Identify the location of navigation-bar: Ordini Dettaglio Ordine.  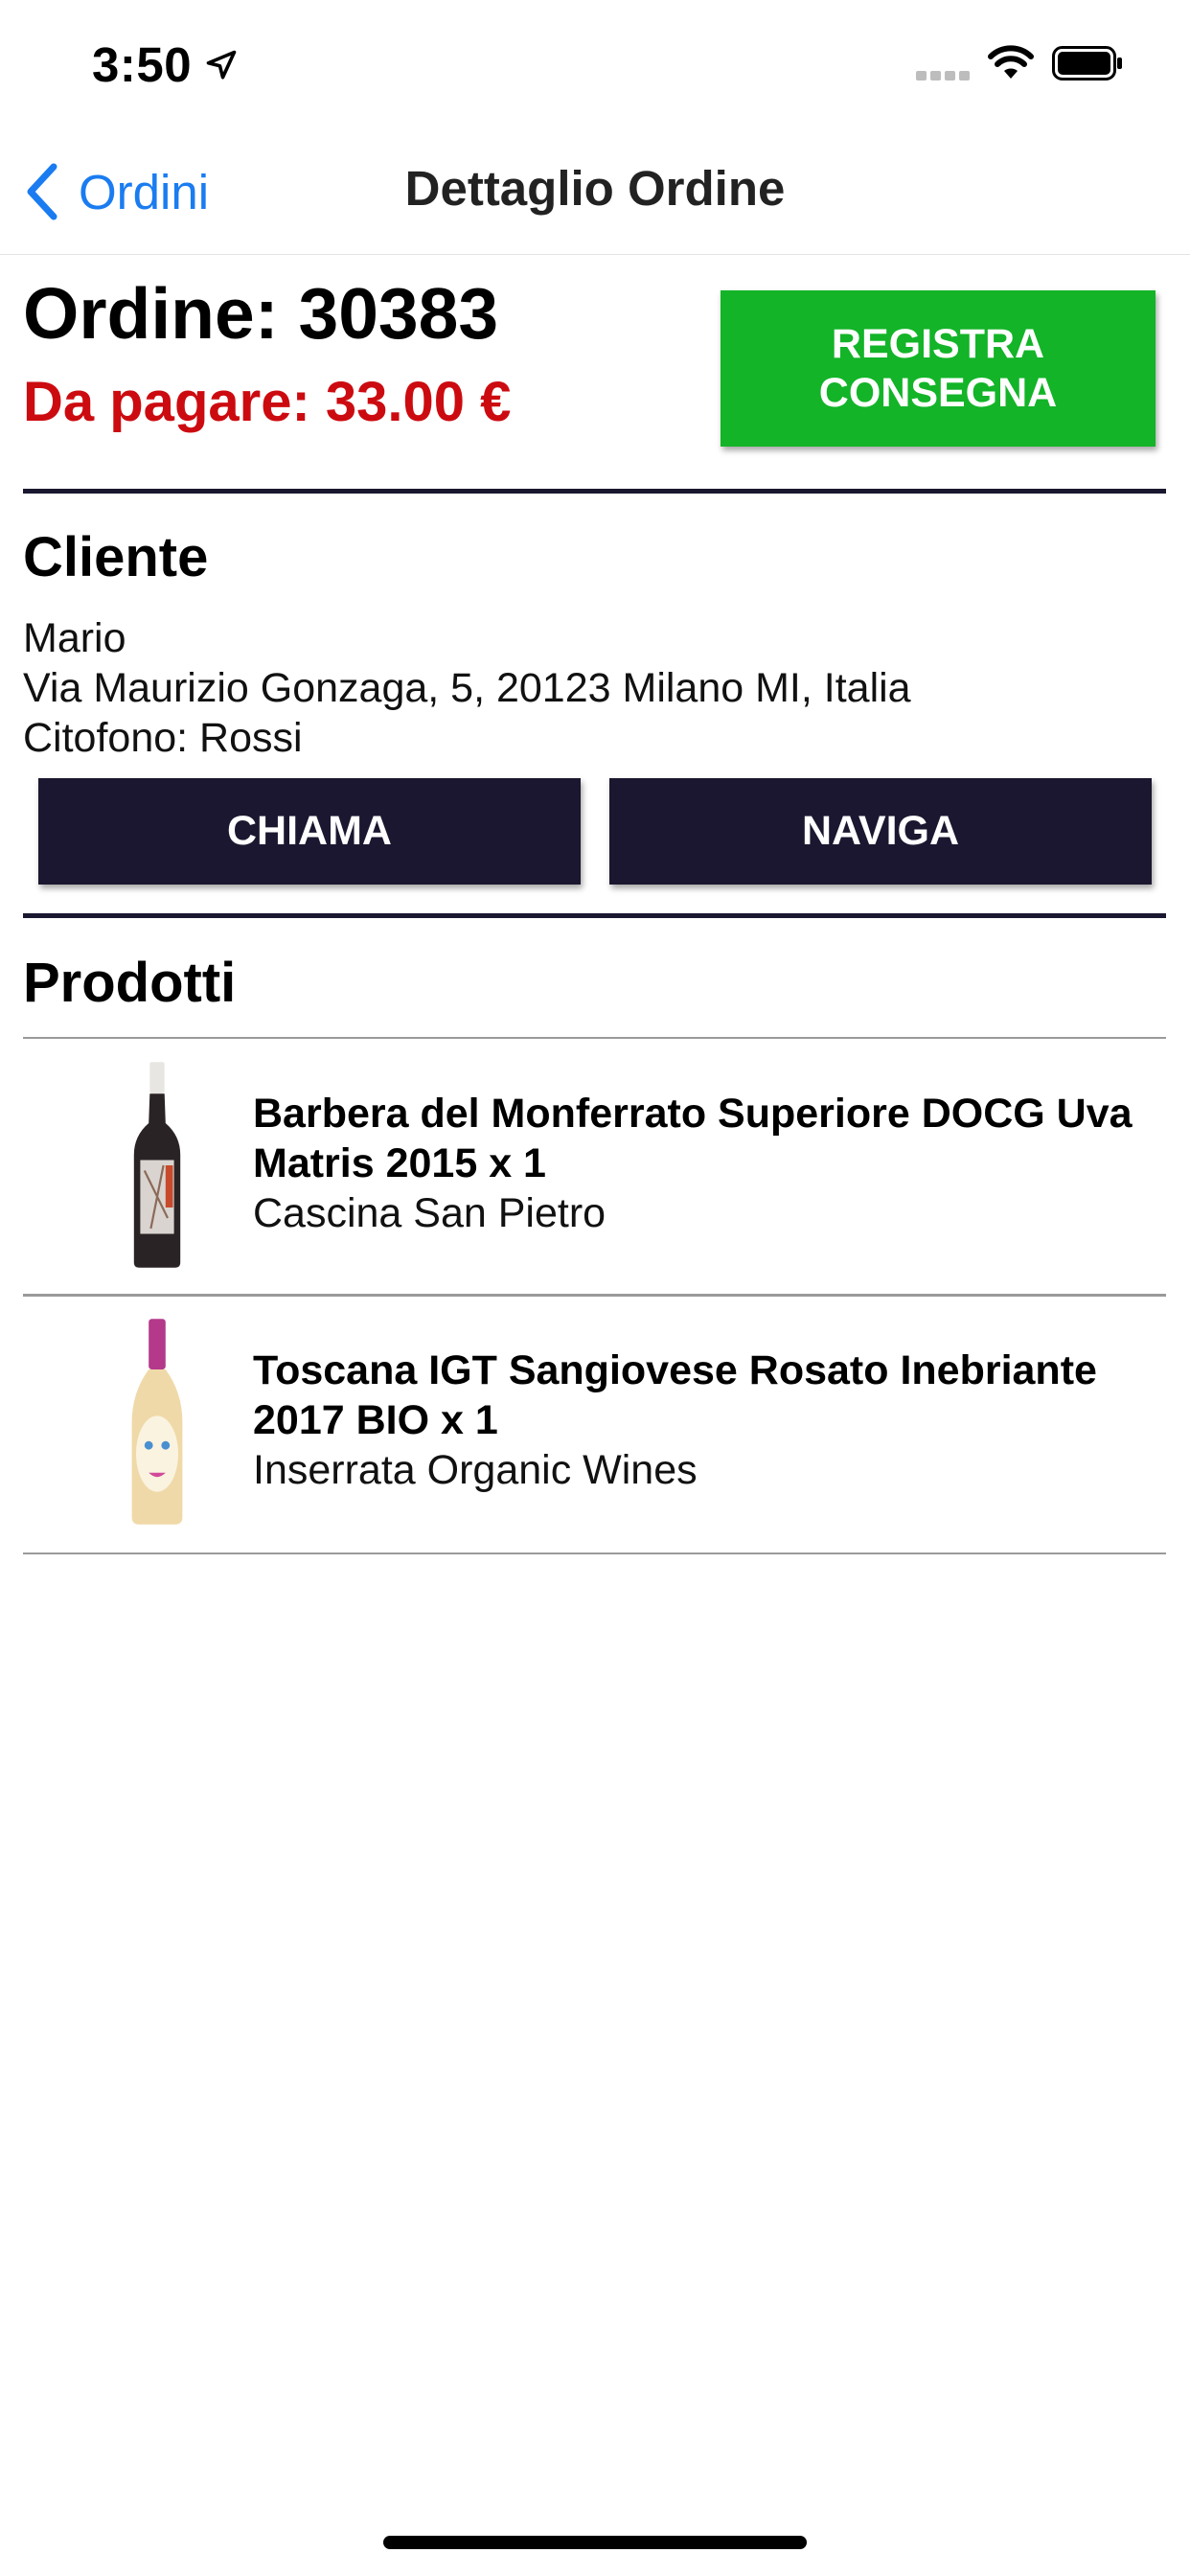
(595, 192).